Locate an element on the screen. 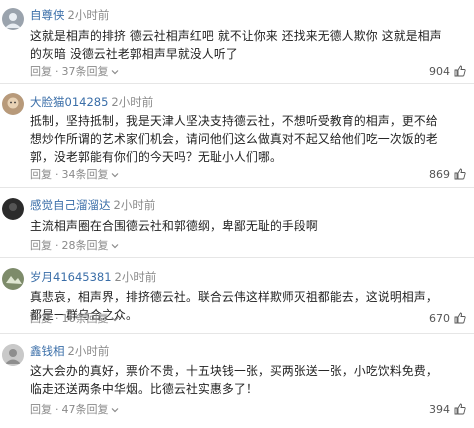  like-button: 904 is located at coordinates (447, 72).